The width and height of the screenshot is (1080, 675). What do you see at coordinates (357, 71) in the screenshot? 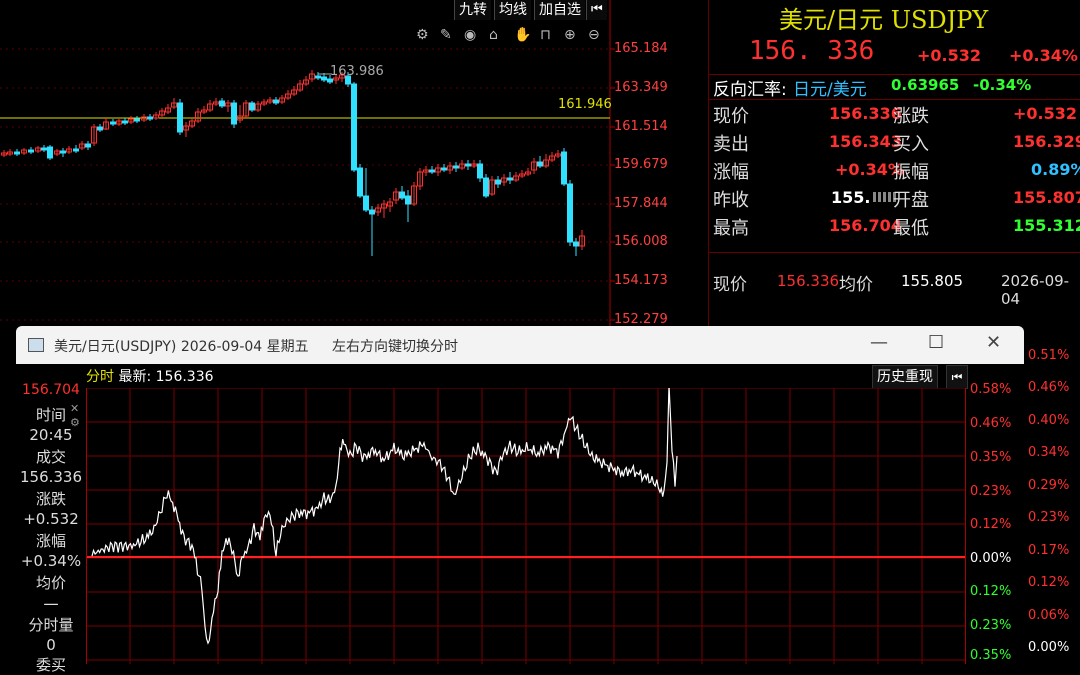
I see `high-price-label: 163.986` at bounding box center [357, 71].